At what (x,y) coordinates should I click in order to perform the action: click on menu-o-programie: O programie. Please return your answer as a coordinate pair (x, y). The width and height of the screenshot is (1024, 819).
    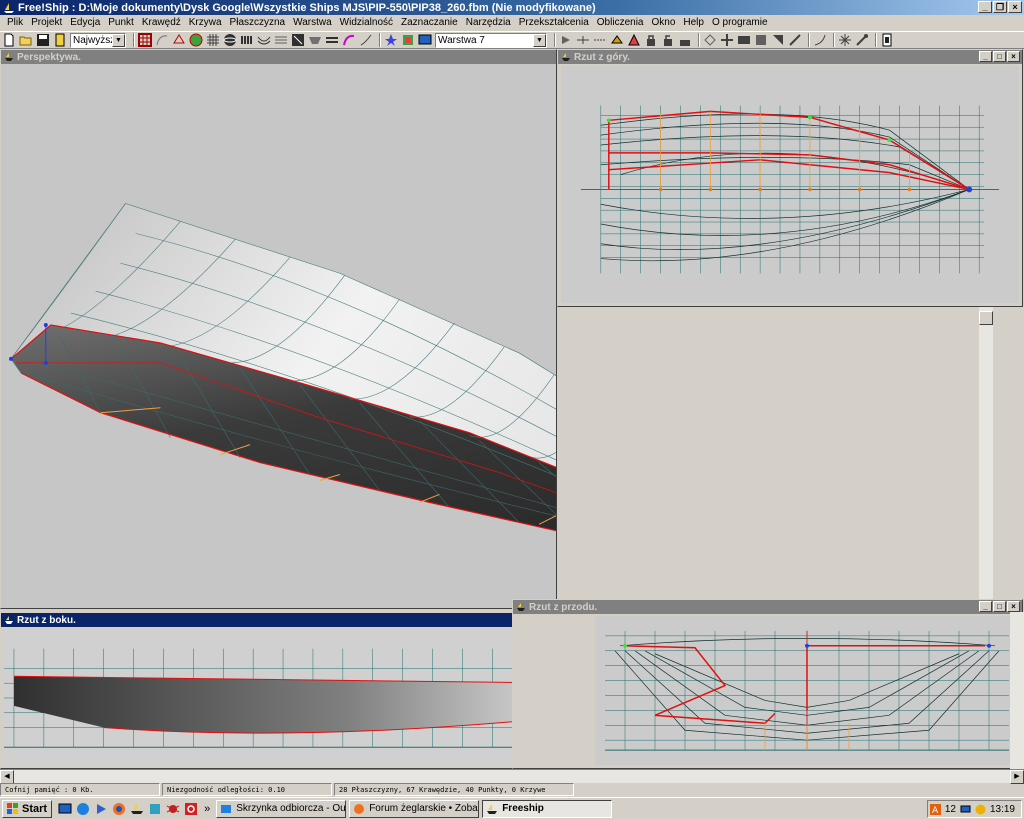
    Looking at the image, I should click on (740, 22).